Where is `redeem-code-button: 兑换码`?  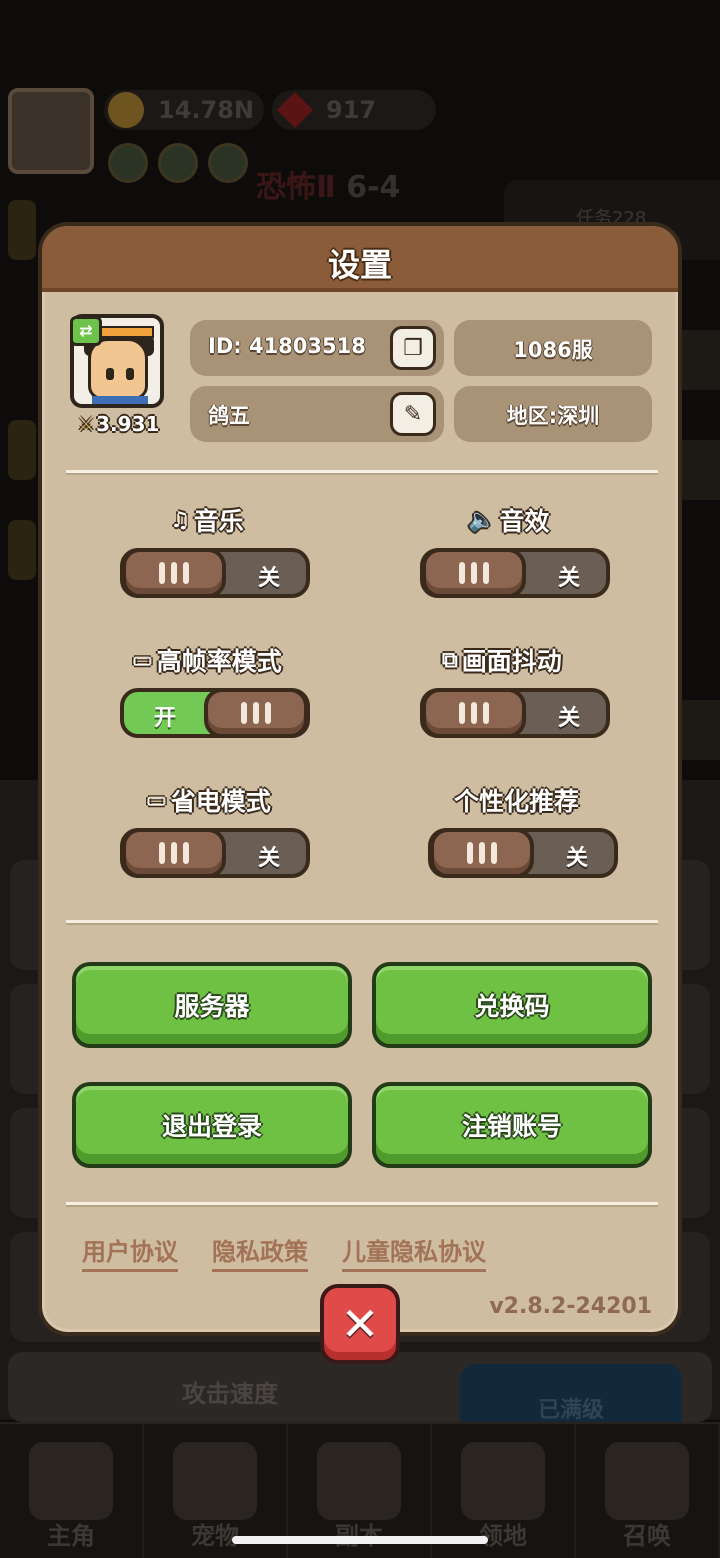 redeem-code-button: 兑换码 is located at coordinates (512, 1005).